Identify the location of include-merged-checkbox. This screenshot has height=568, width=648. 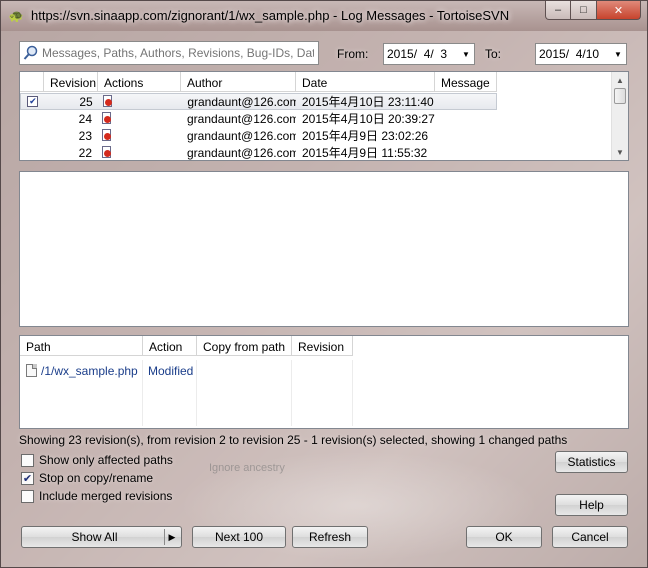
(27, 496).